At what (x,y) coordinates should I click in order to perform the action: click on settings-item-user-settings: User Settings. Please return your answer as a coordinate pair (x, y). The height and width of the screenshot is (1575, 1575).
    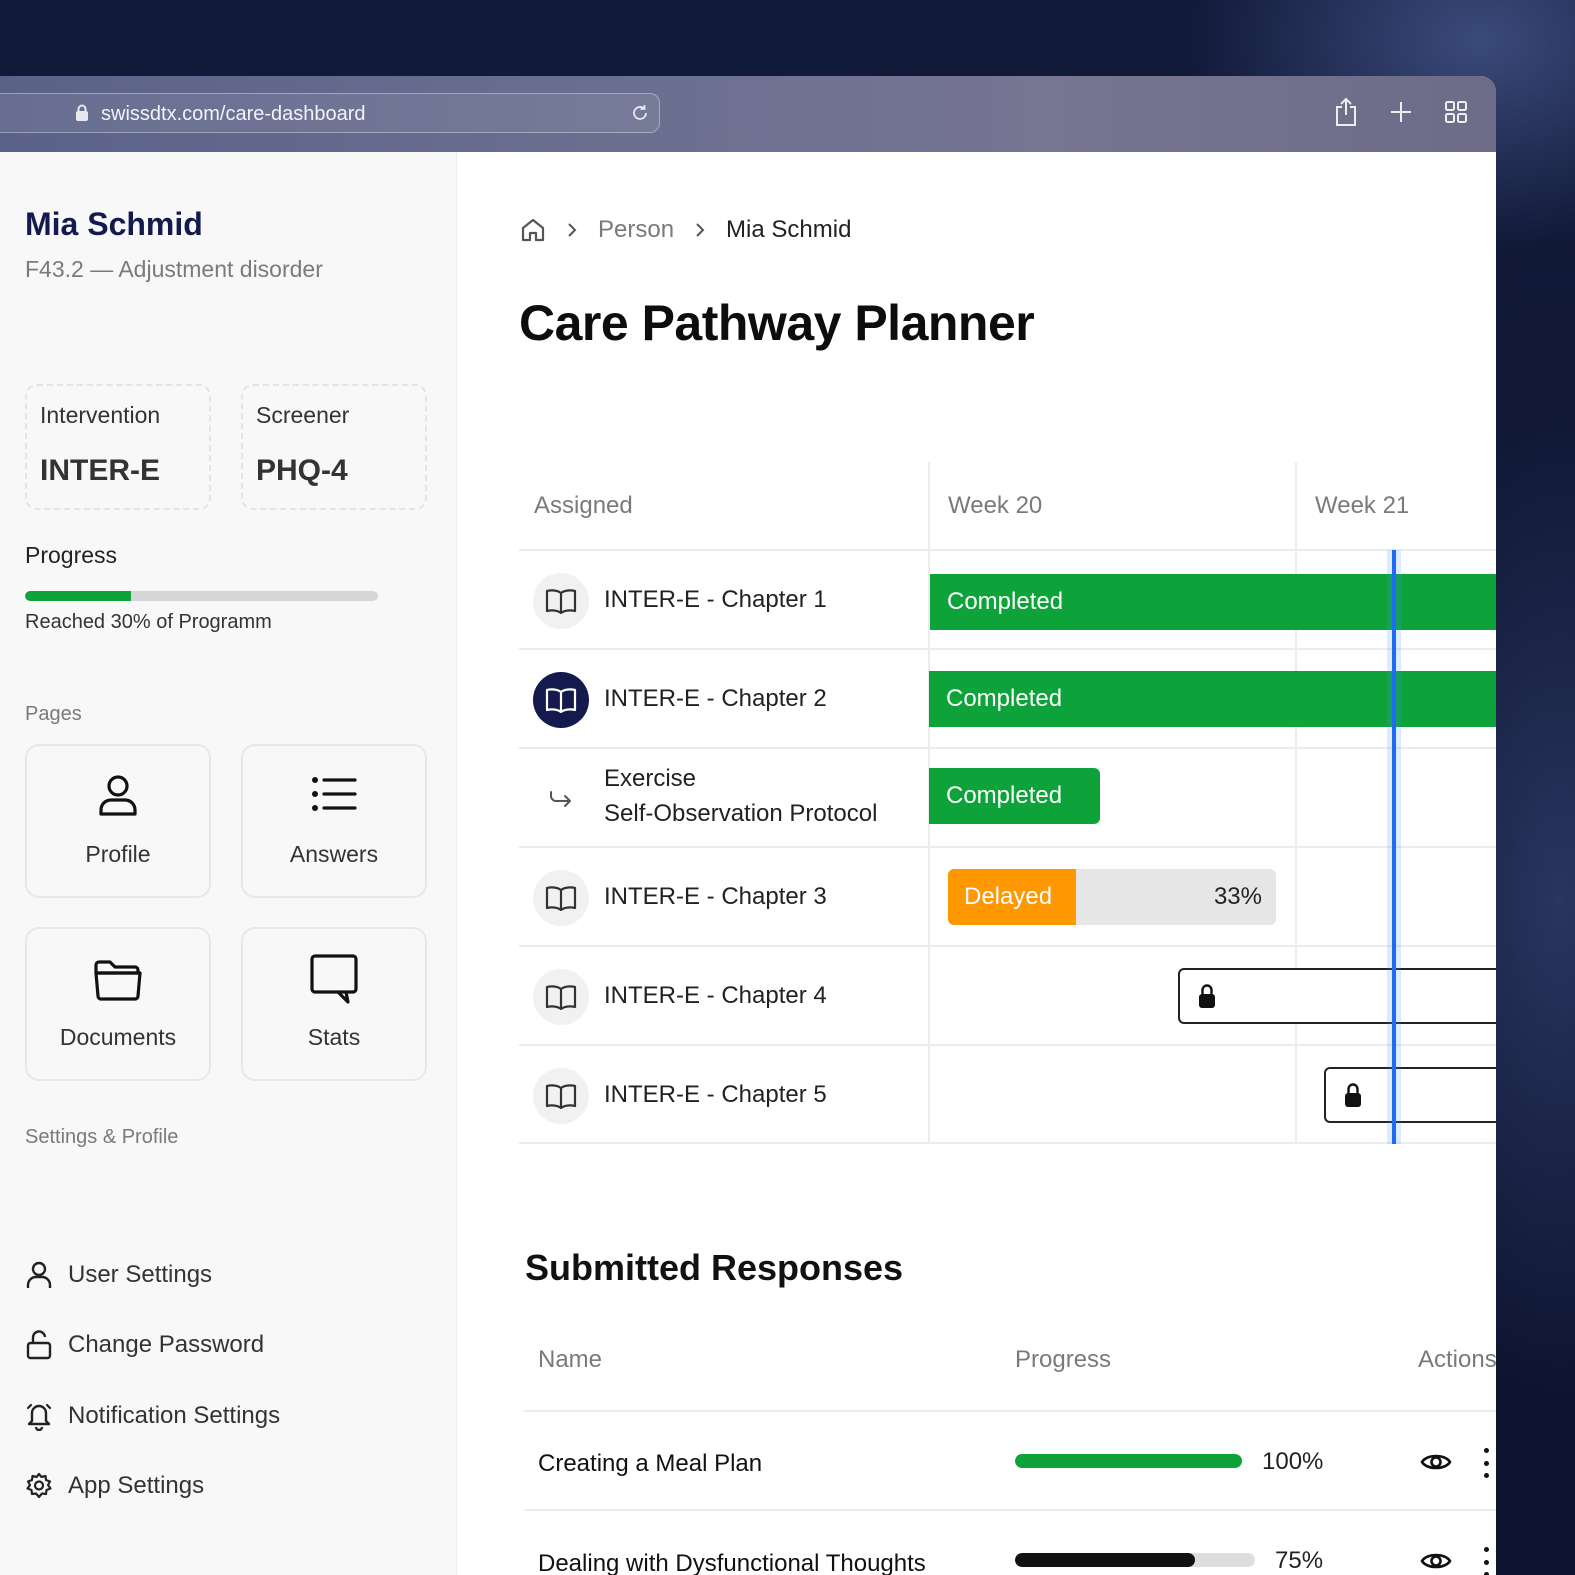
    Looking at the image, I should click on (118, 1275).